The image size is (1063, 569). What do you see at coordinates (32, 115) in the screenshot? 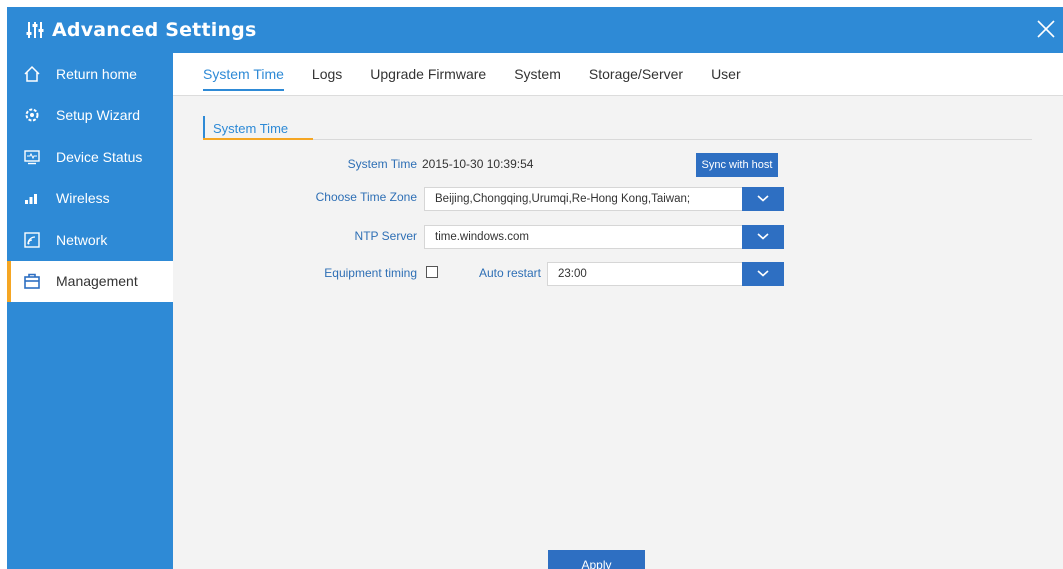
I see `gear-icon` at bounding box center [32, 115].